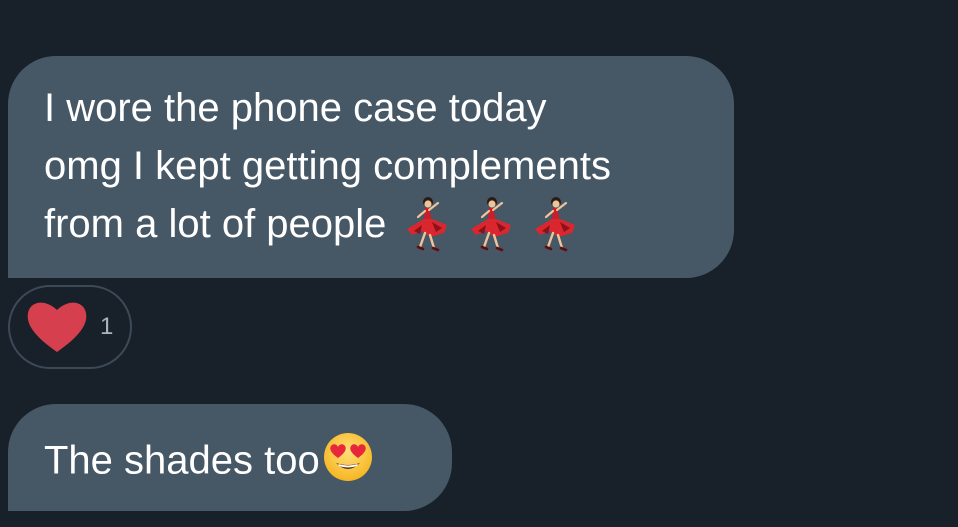  Describe the element at coordinates (348, 457) in the screenshot. I see `heart-eyes-icon` at that location.